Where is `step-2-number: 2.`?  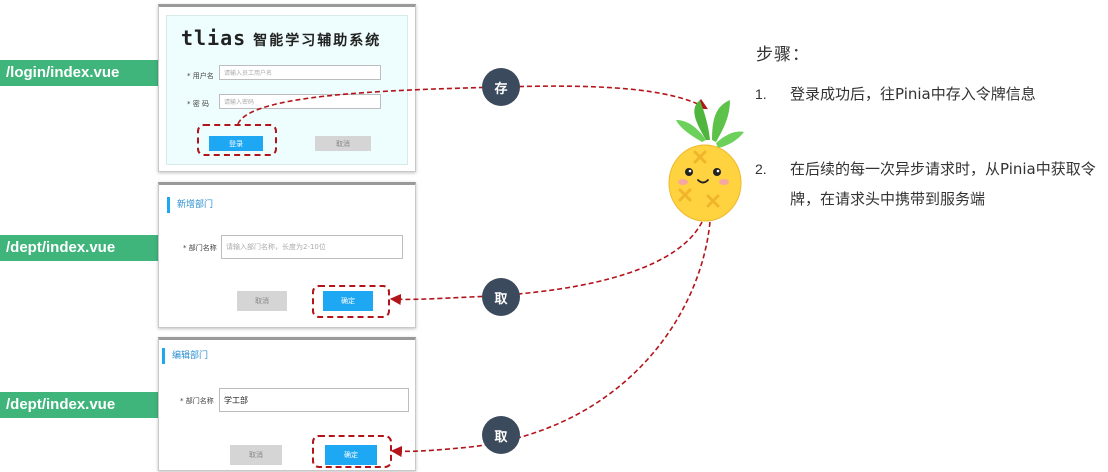 step-2-number: 2. is located at coordinates (761, 169).